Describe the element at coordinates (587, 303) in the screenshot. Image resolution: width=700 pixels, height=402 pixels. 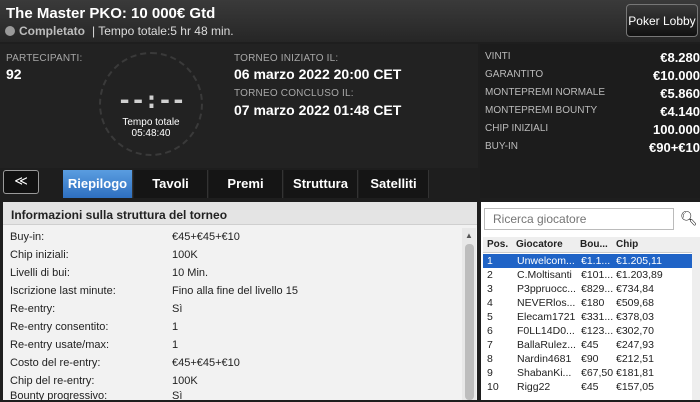
I see `table-row: 4 NEVERlos... €180 €509,68` at that location.